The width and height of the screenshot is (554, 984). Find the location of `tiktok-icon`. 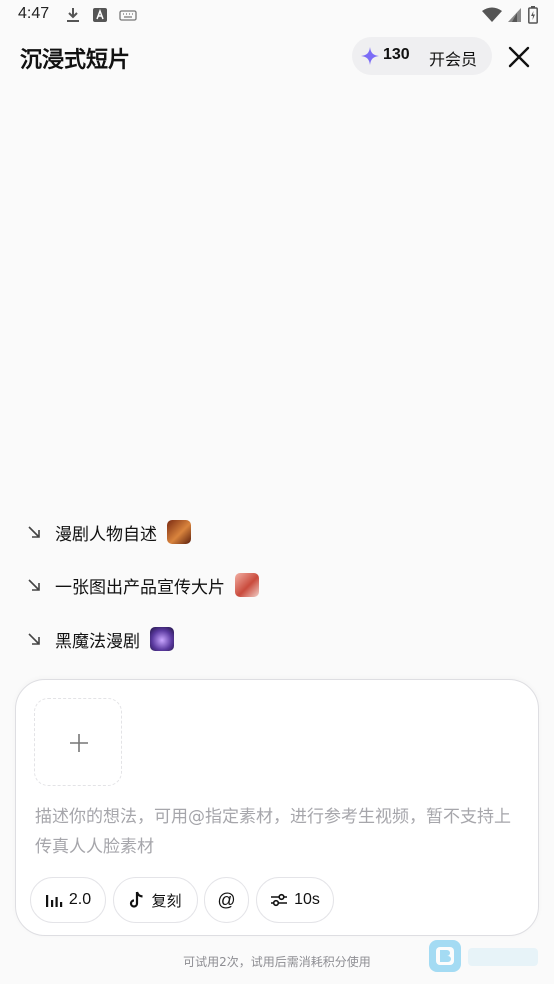

tiktok-icon is located at coordinates (137, 899).